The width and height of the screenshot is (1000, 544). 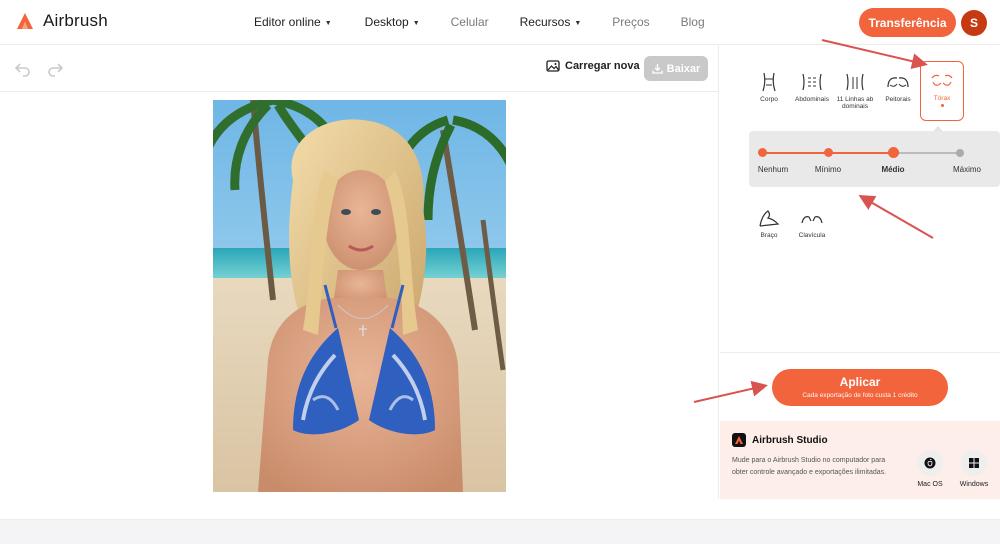 What do you see at coordinates (769, 99) in the screenshot?
I see `tool-label: Corpo` at bounding box center [769, 99].